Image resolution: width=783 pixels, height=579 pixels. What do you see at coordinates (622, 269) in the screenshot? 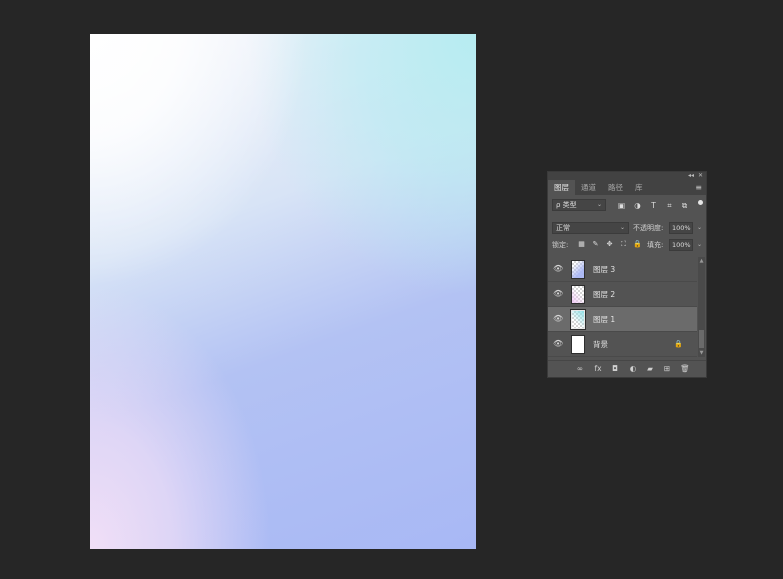
I see `layer-row-layer-3: 👁 图层 3` at bounding box center [622, 269].